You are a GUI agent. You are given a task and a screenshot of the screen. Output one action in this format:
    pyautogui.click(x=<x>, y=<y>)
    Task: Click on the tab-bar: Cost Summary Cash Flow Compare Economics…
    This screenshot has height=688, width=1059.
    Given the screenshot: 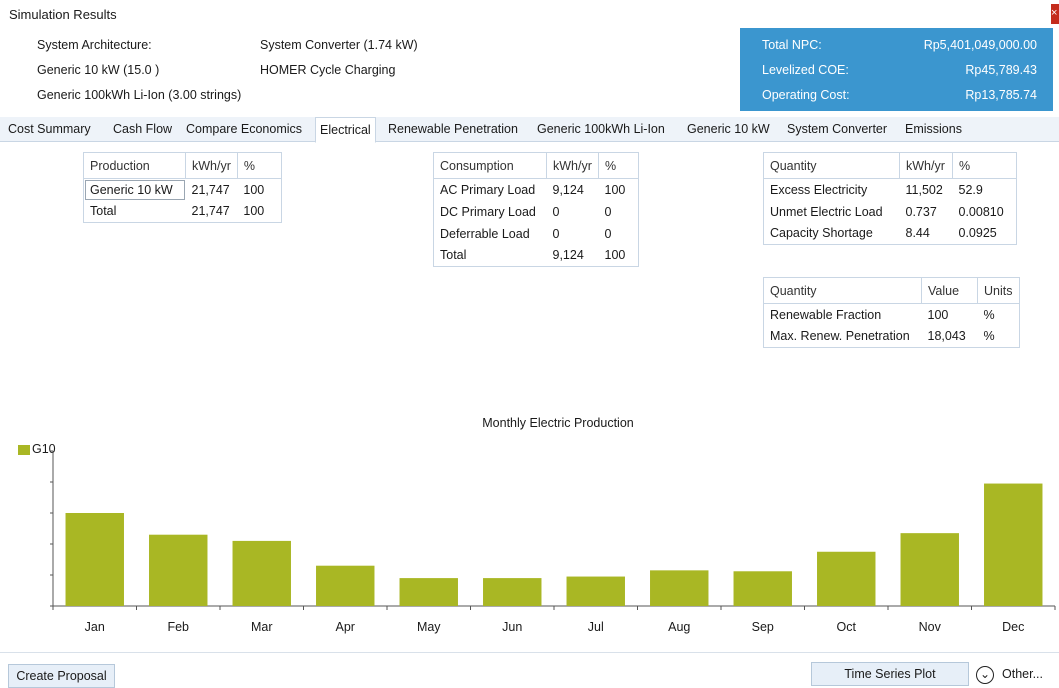 What is the action you would take?
    pyautogui.click(x=529, y=130)
    